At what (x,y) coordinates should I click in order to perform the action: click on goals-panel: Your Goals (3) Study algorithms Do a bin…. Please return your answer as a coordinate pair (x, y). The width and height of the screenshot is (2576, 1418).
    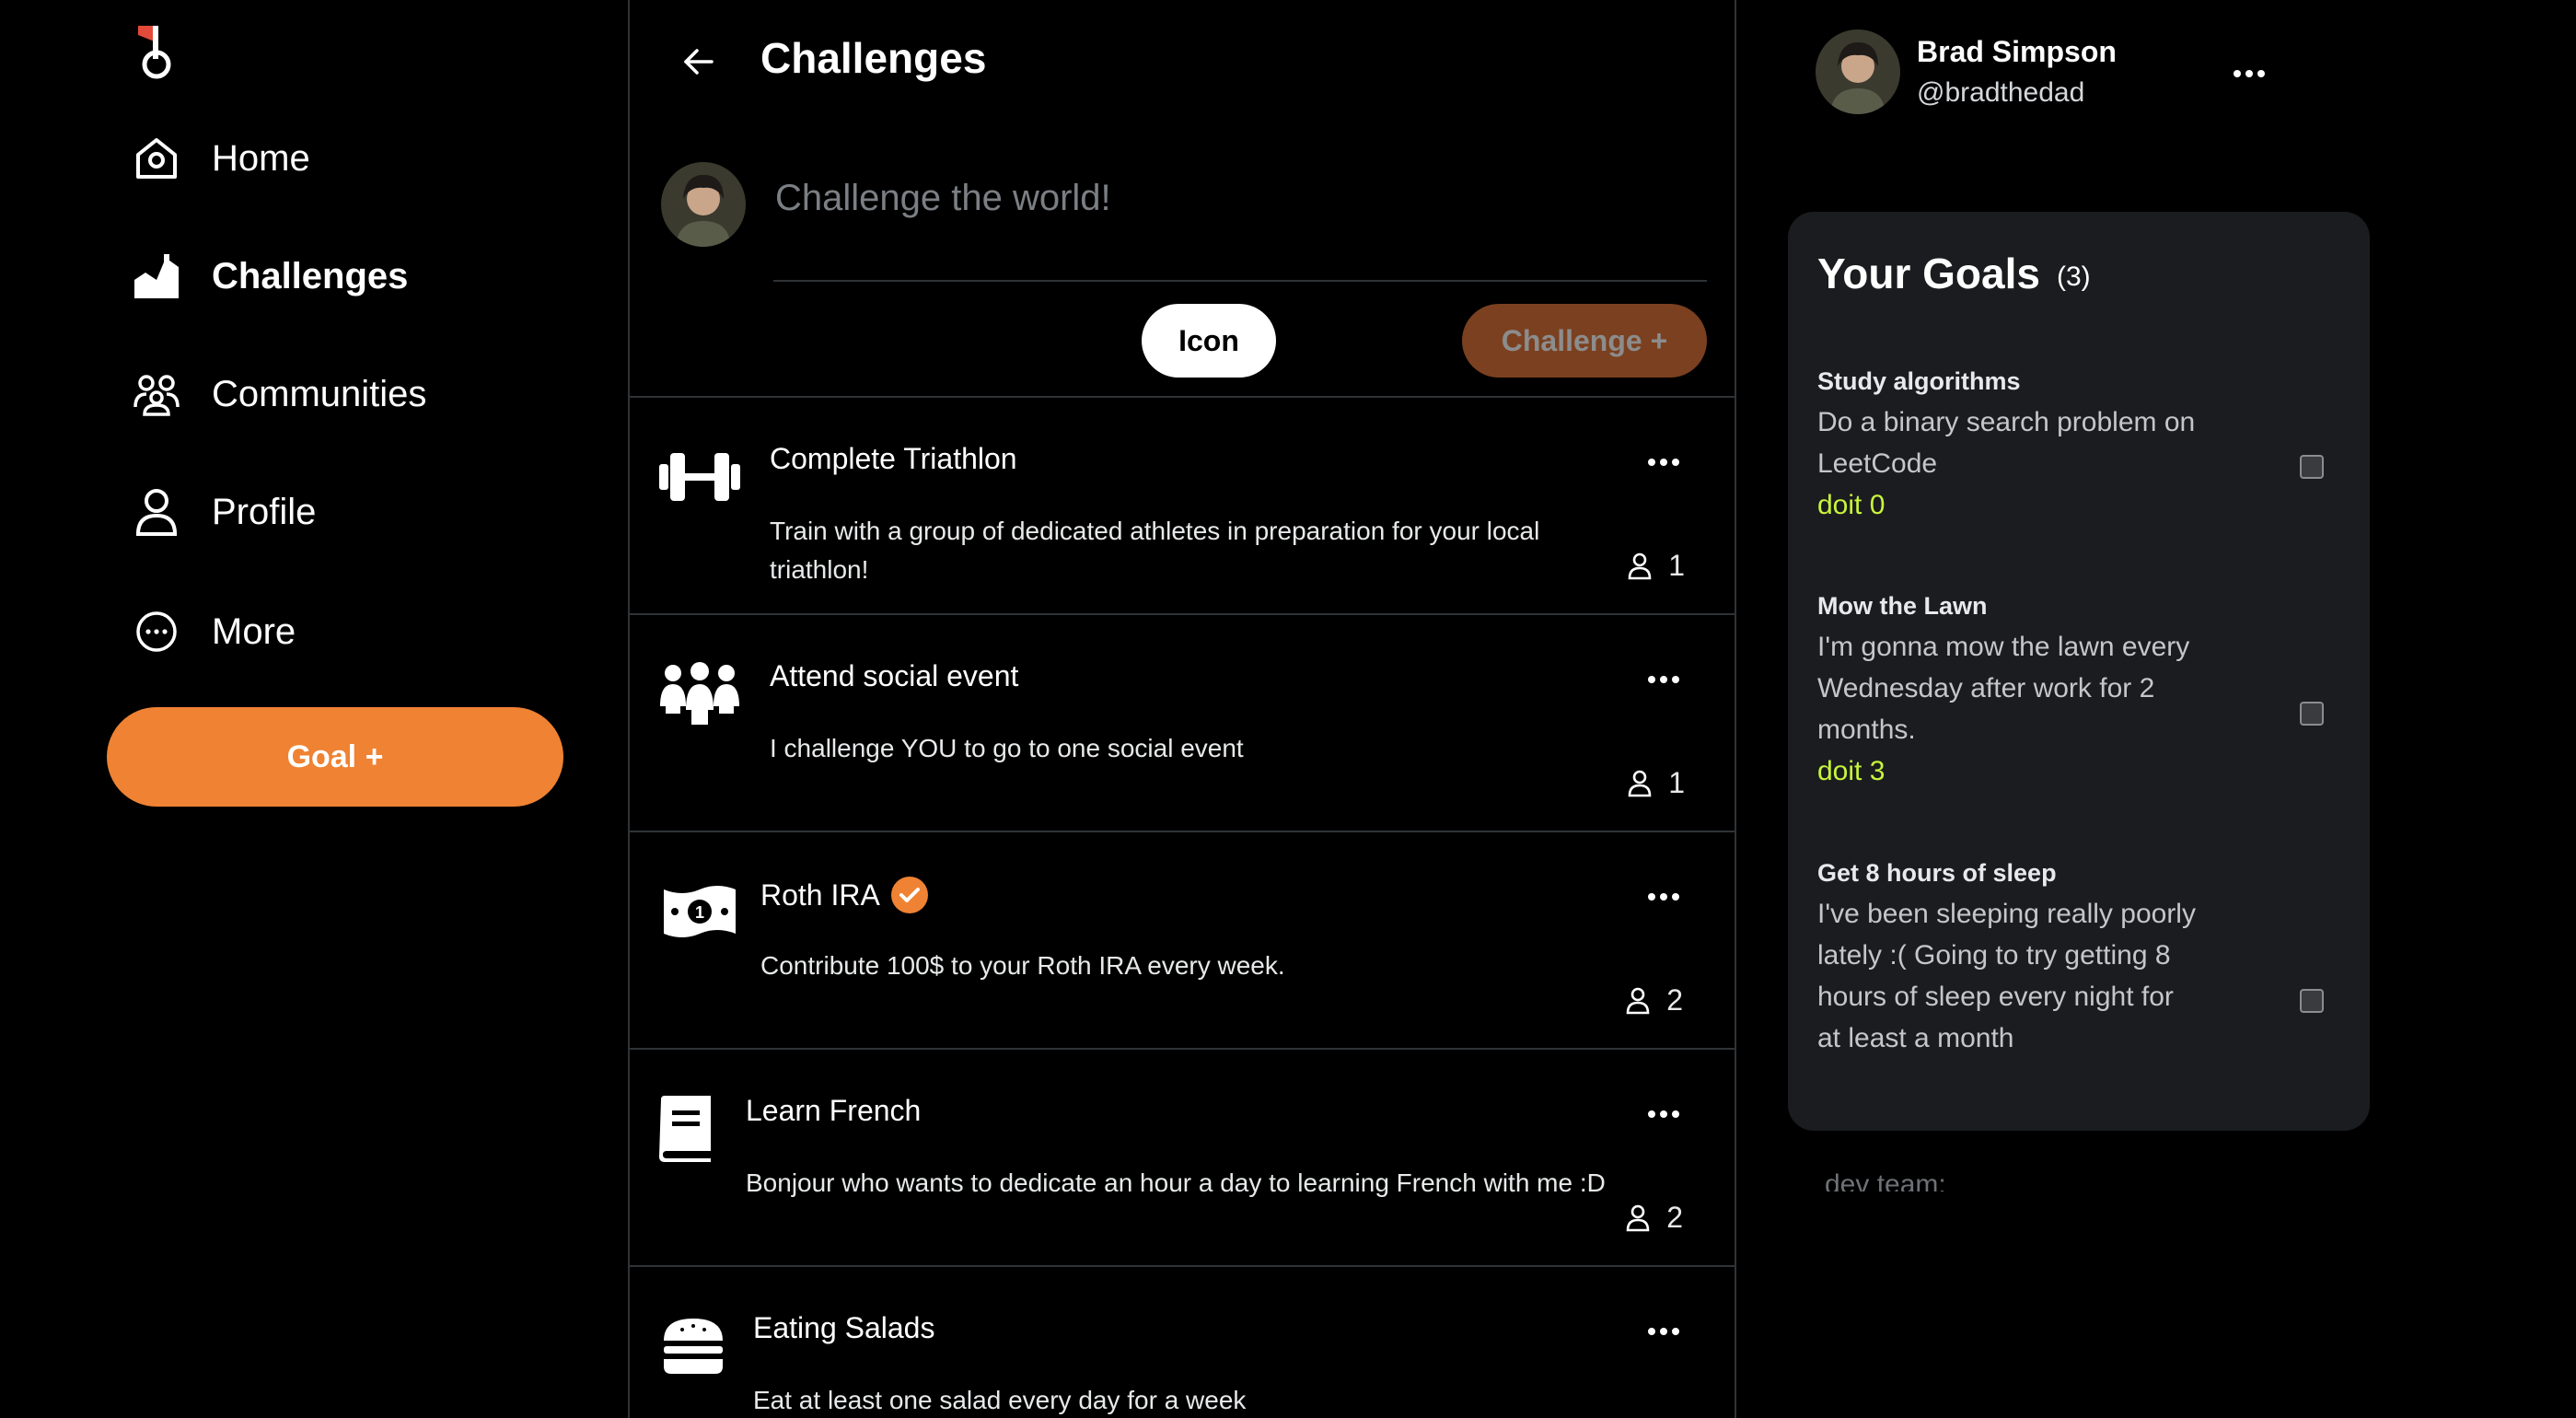
    Looking at the image, I should click on (2079, 672).